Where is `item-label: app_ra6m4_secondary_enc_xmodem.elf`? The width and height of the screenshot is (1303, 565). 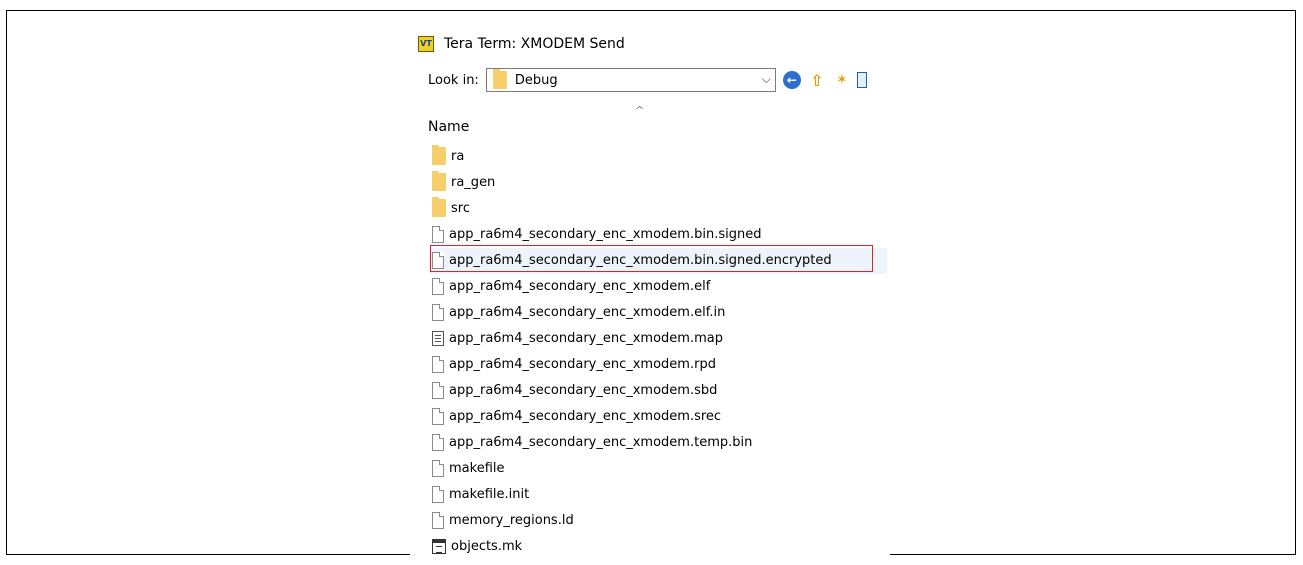
item-label: app_ra6m4_secondary_enc_xmodem.elf is located at coordinates (580, 286).